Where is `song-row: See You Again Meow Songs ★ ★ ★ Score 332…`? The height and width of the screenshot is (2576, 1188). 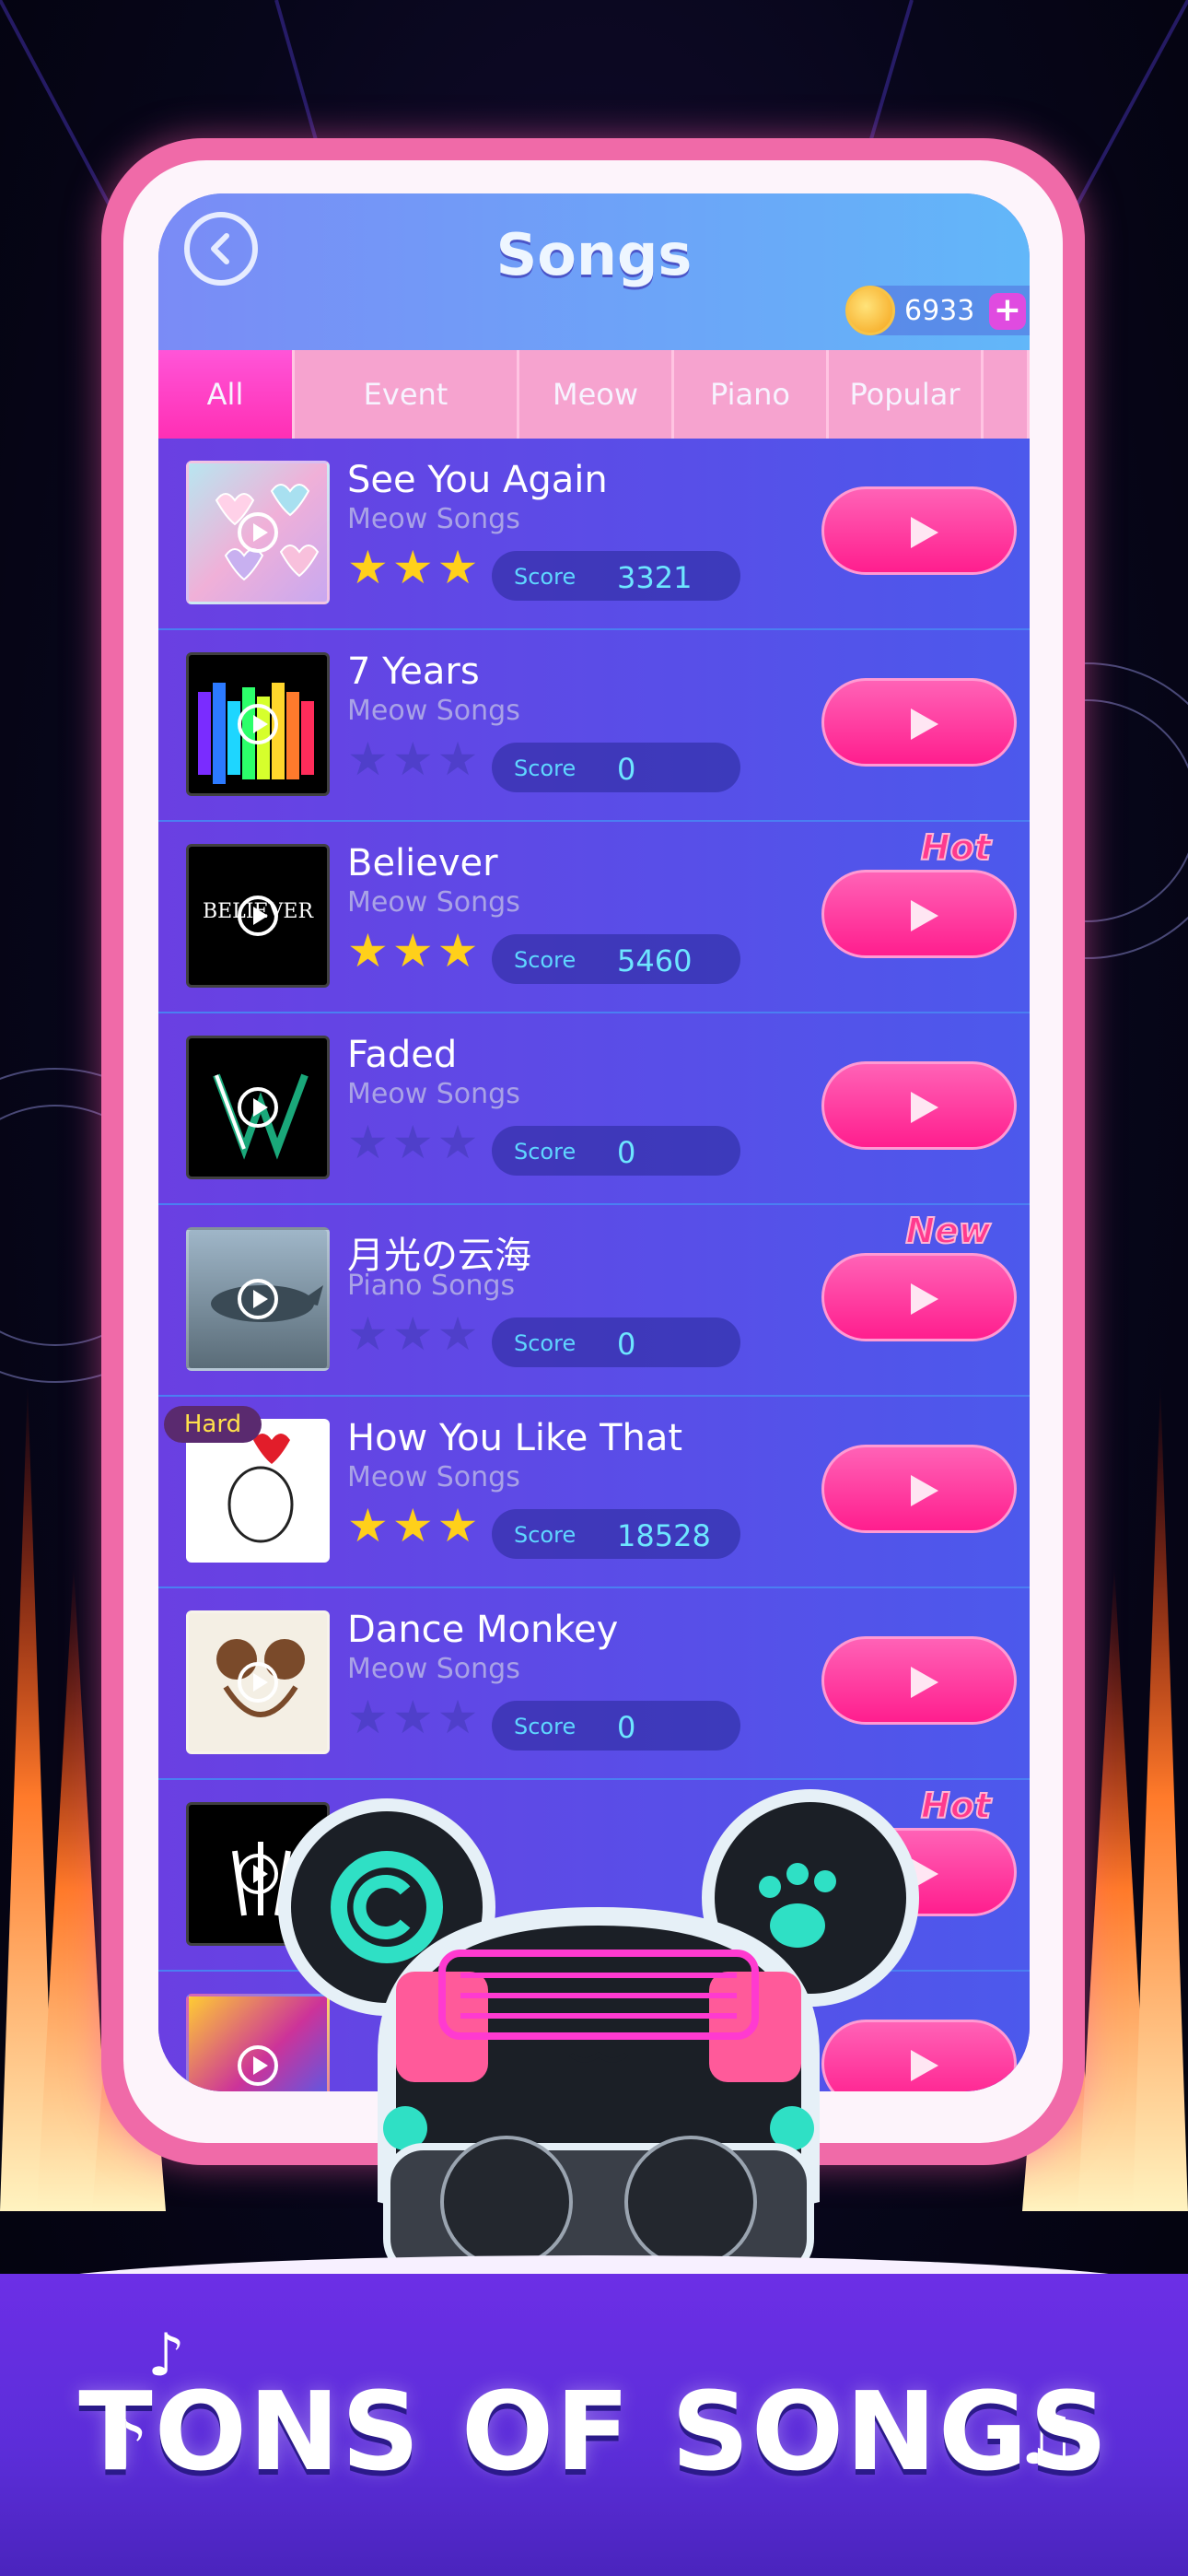 song-row: See You Again Meow Songs ★ ★ ★ Score 332… is located at coordinates (594, 537).